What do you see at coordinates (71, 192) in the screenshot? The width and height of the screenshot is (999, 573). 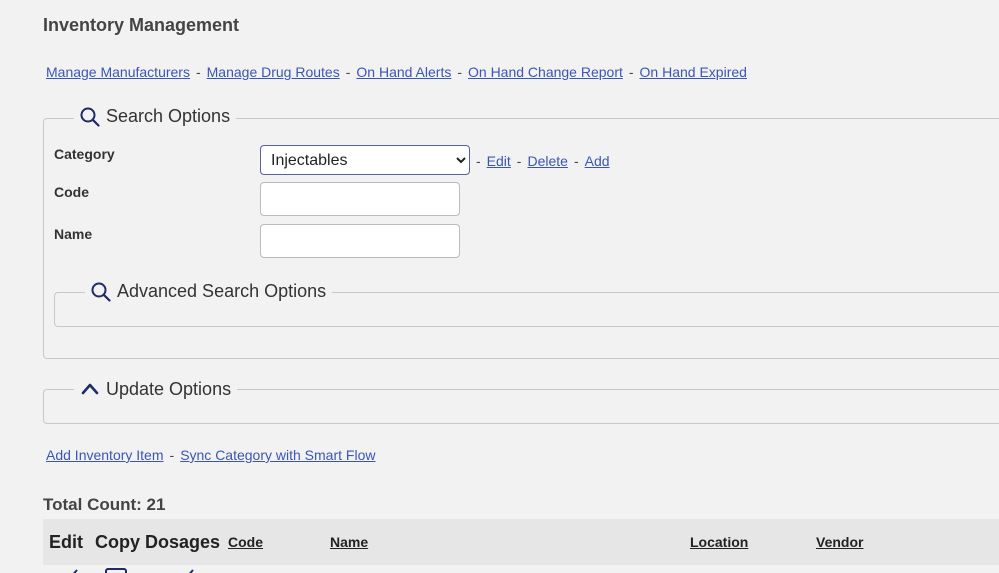 I see `code-label: Code` at bounding box center [71, 192].